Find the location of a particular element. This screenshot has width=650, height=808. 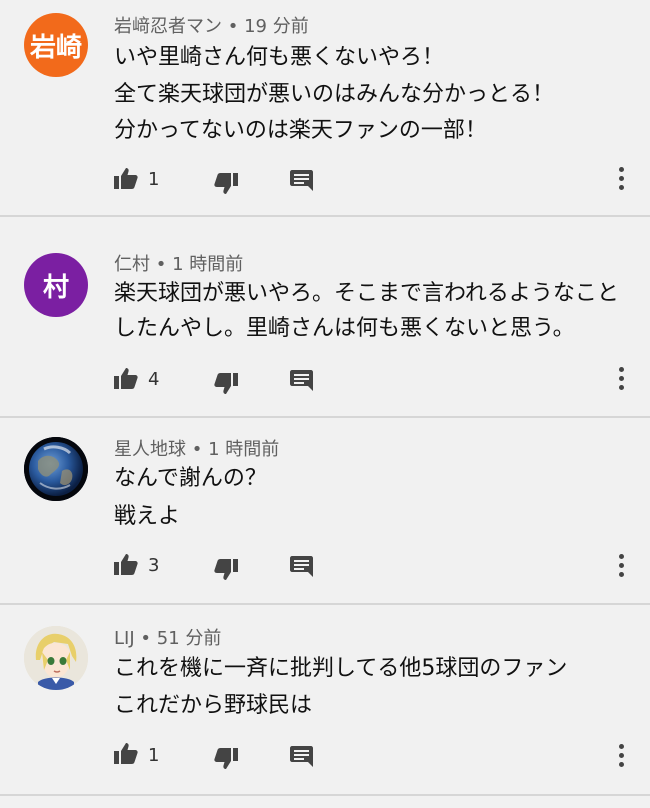

avatar: 村 is located at coordinates (56, 285).